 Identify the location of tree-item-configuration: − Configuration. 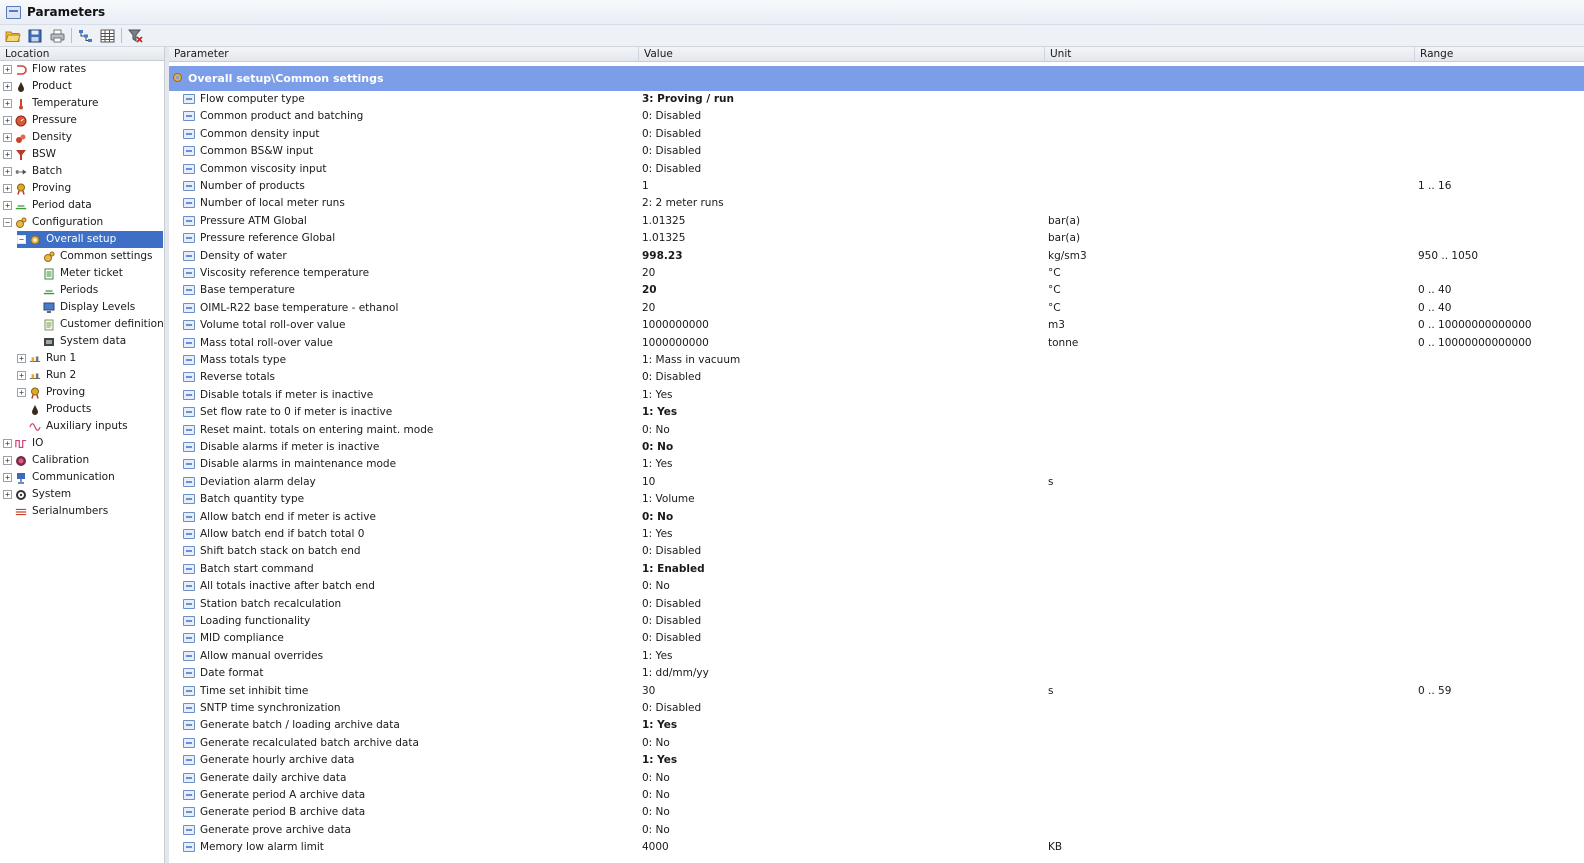
(53, 222).